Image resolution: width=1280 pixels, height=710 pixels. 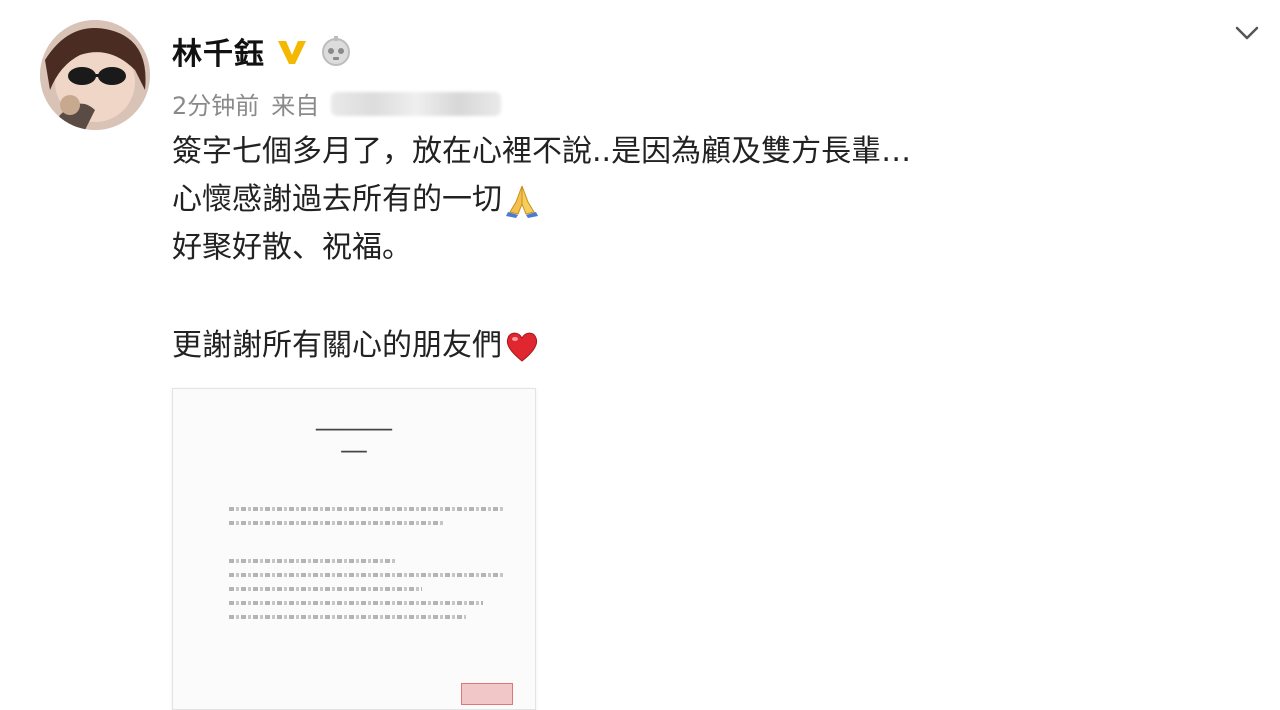 I want to click on post-line-text: 更謝謝所有關心的朋友們, so click(x=337, y=345).